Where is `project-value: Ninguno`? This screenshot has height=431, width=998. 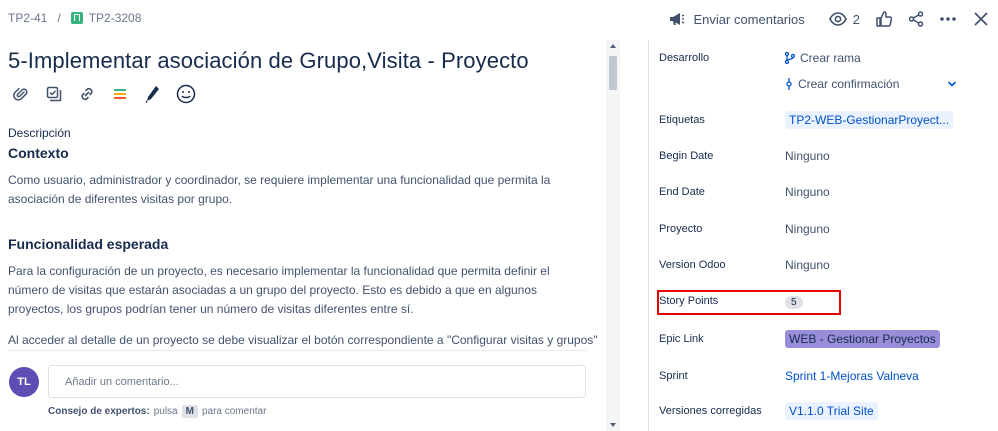 project-value: Ninguno is located at coordinates (807, 229).